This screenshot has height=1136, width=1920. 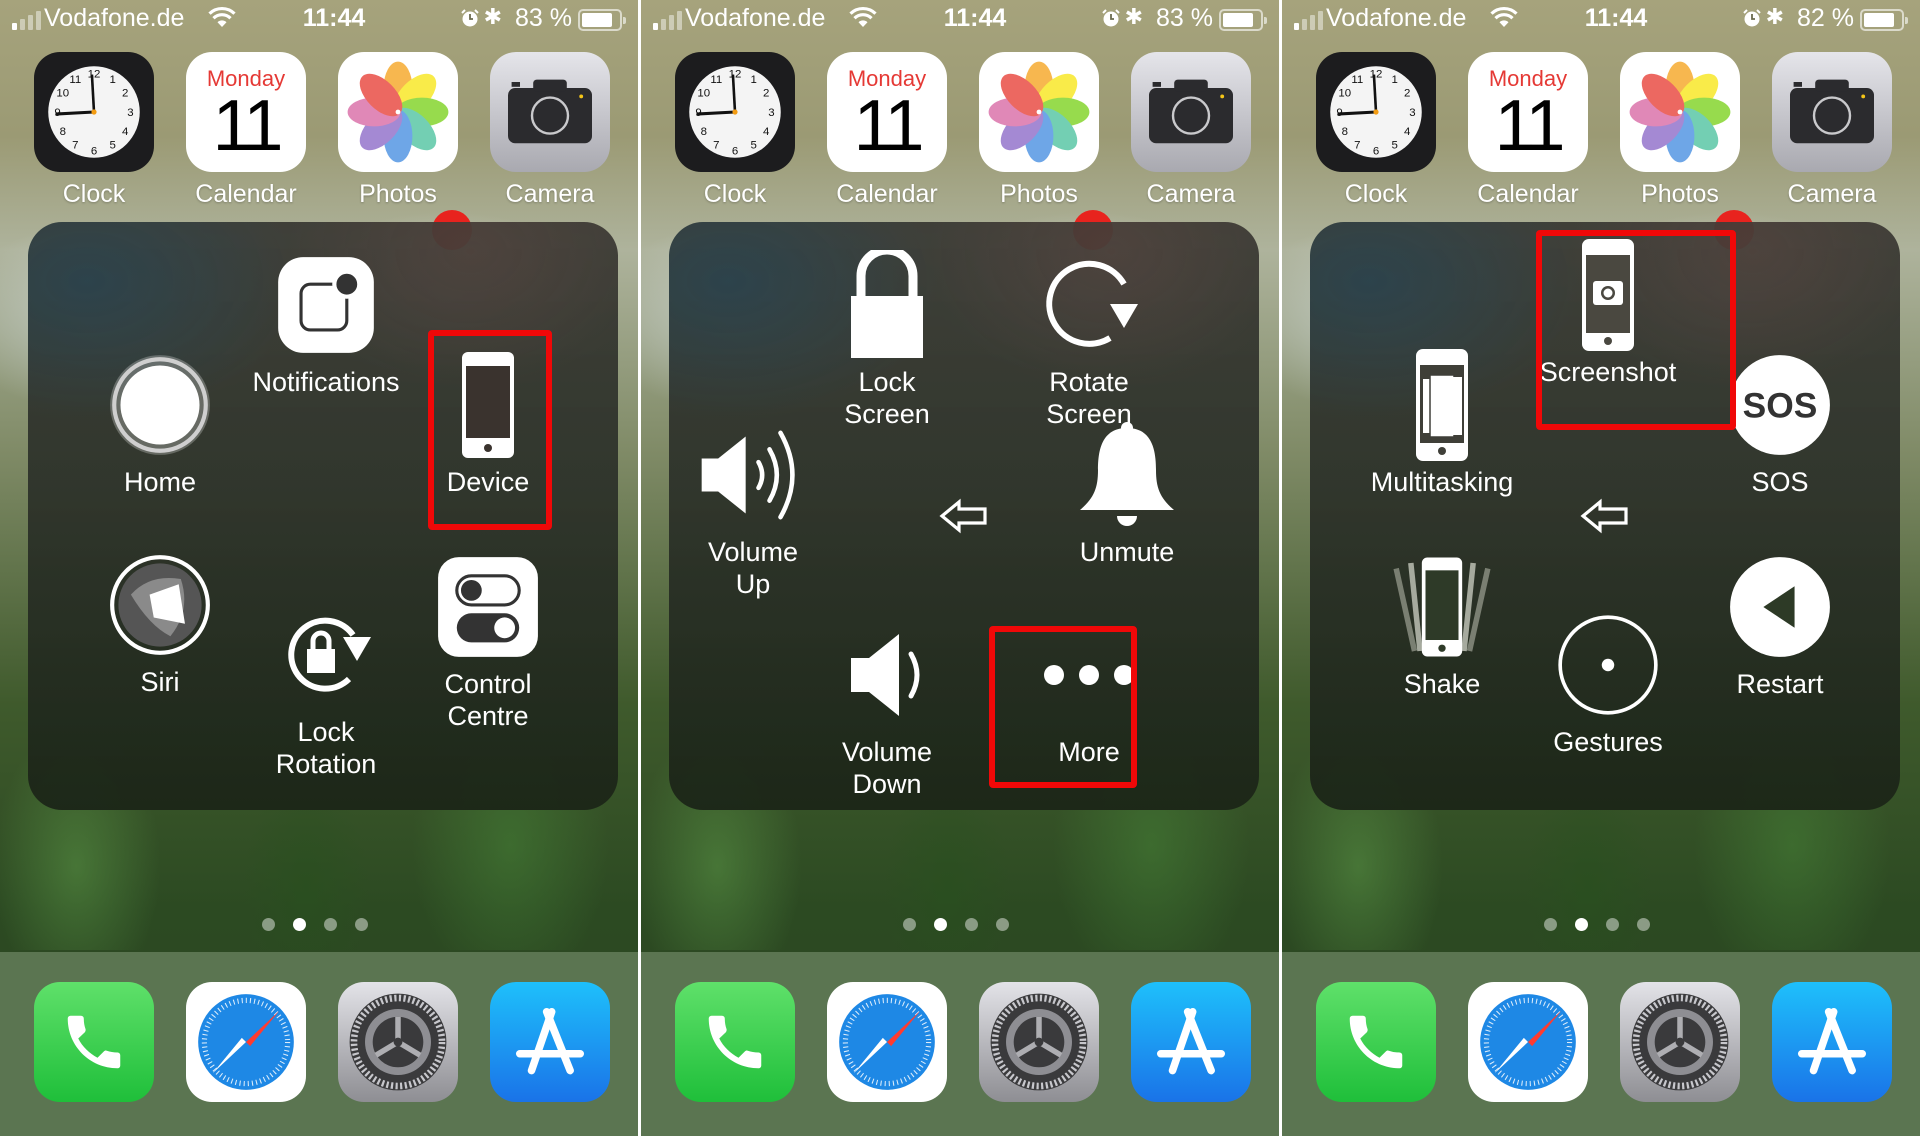 What do you see at coordinates (160, 624) in the screenshot?
I see `at-item-siri: Siri` at bounding box center [160, 624].